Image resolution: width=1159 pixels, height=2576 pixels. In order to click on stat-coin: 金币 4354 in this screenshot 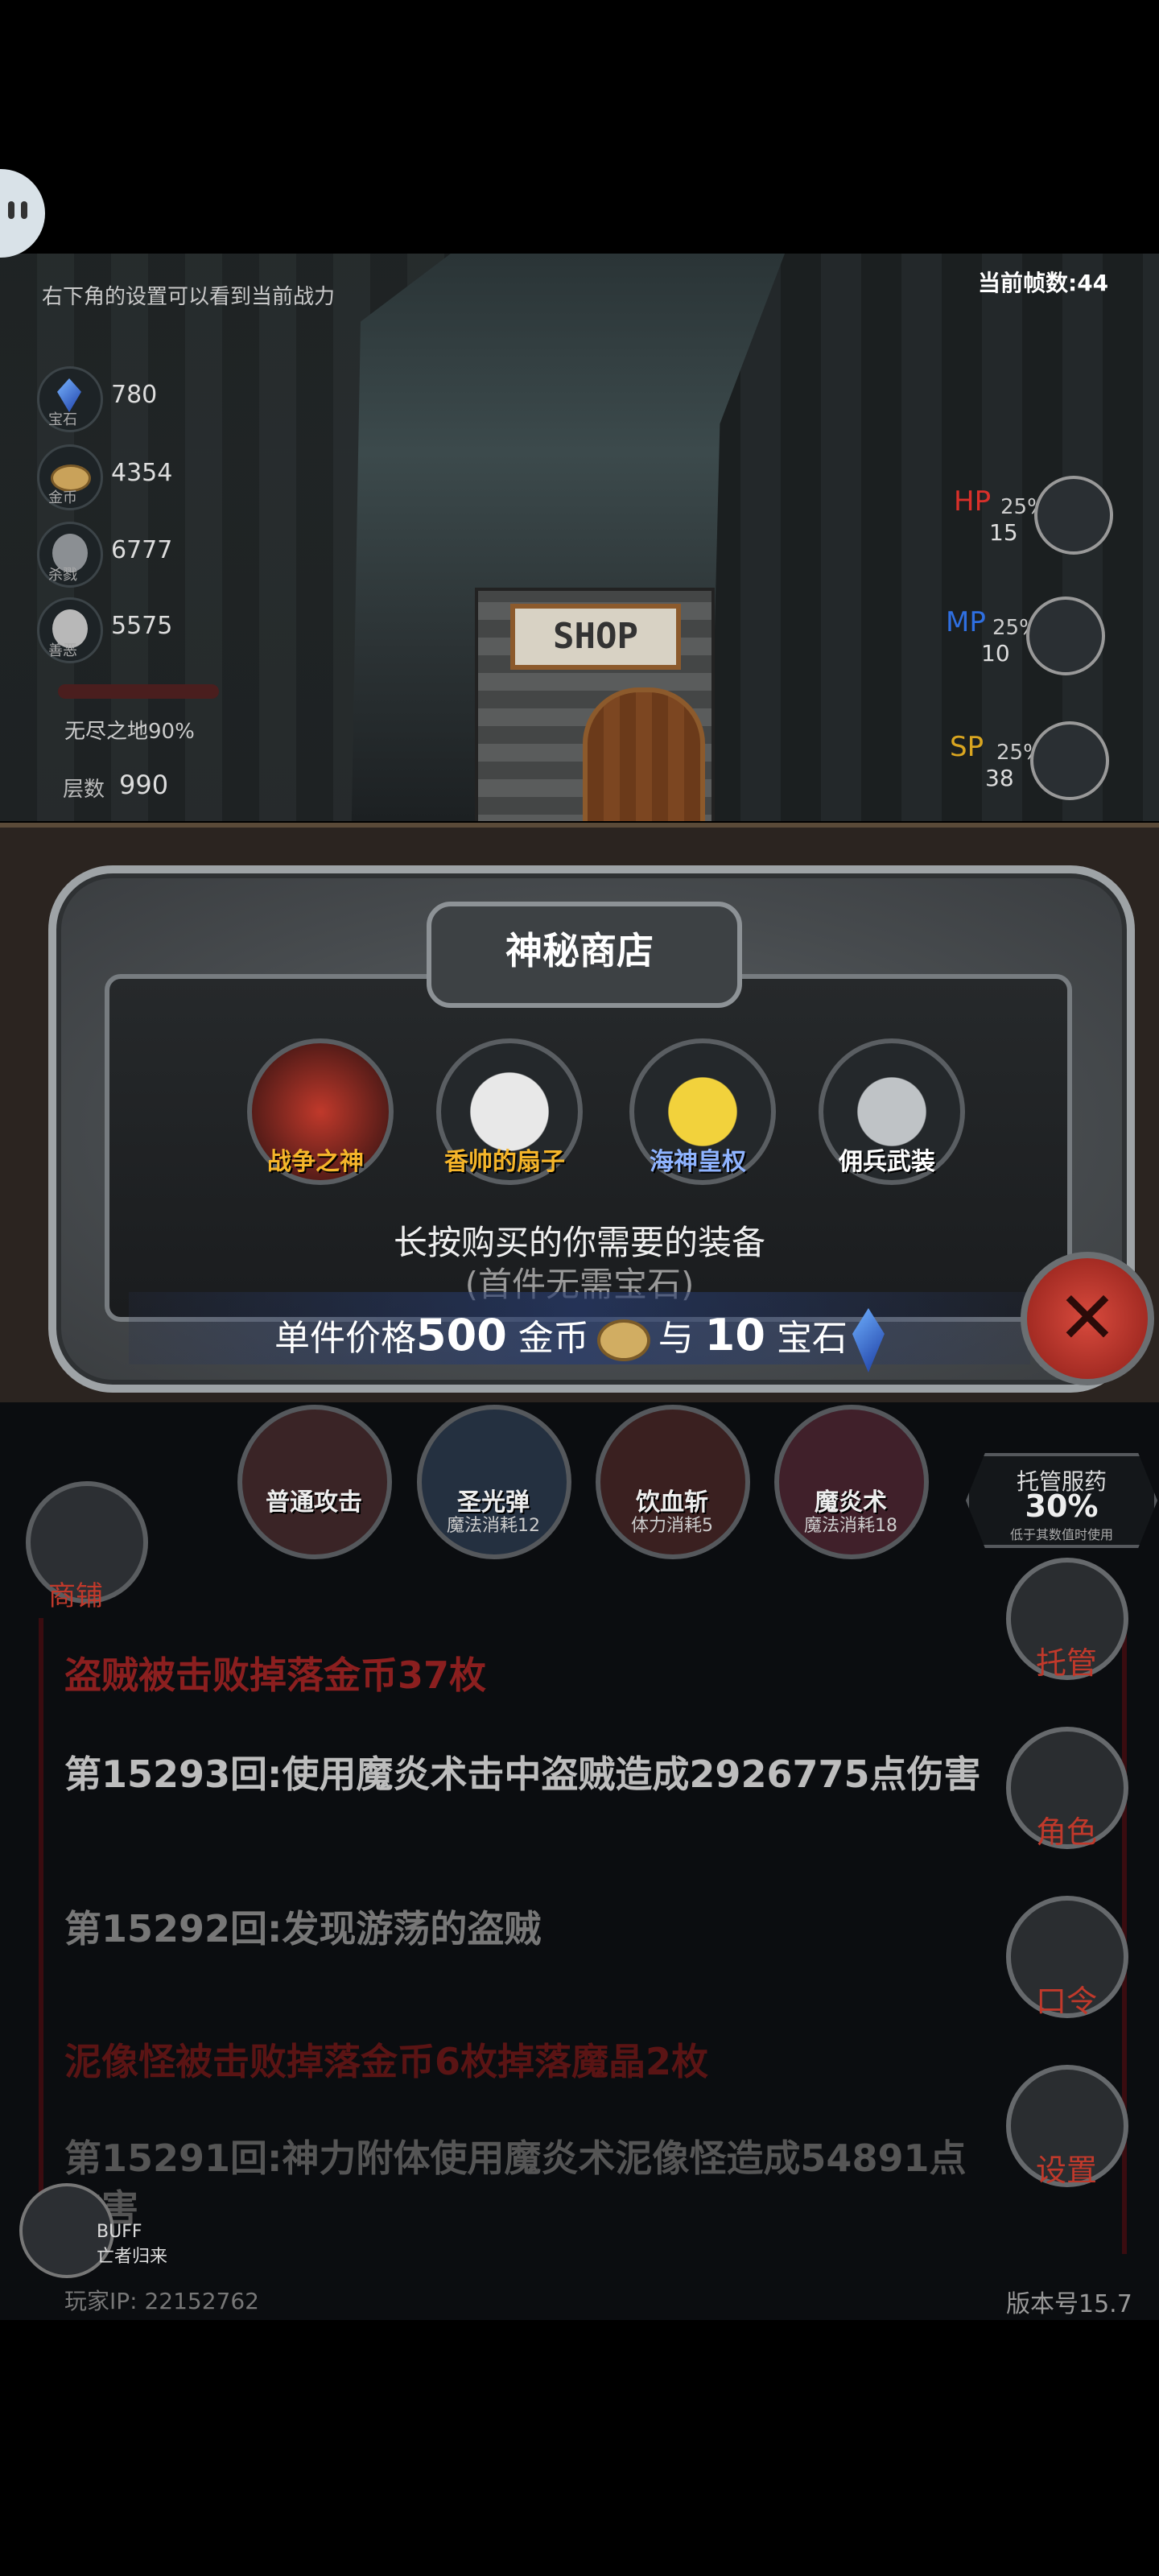, I will do `click(138, 477)`.